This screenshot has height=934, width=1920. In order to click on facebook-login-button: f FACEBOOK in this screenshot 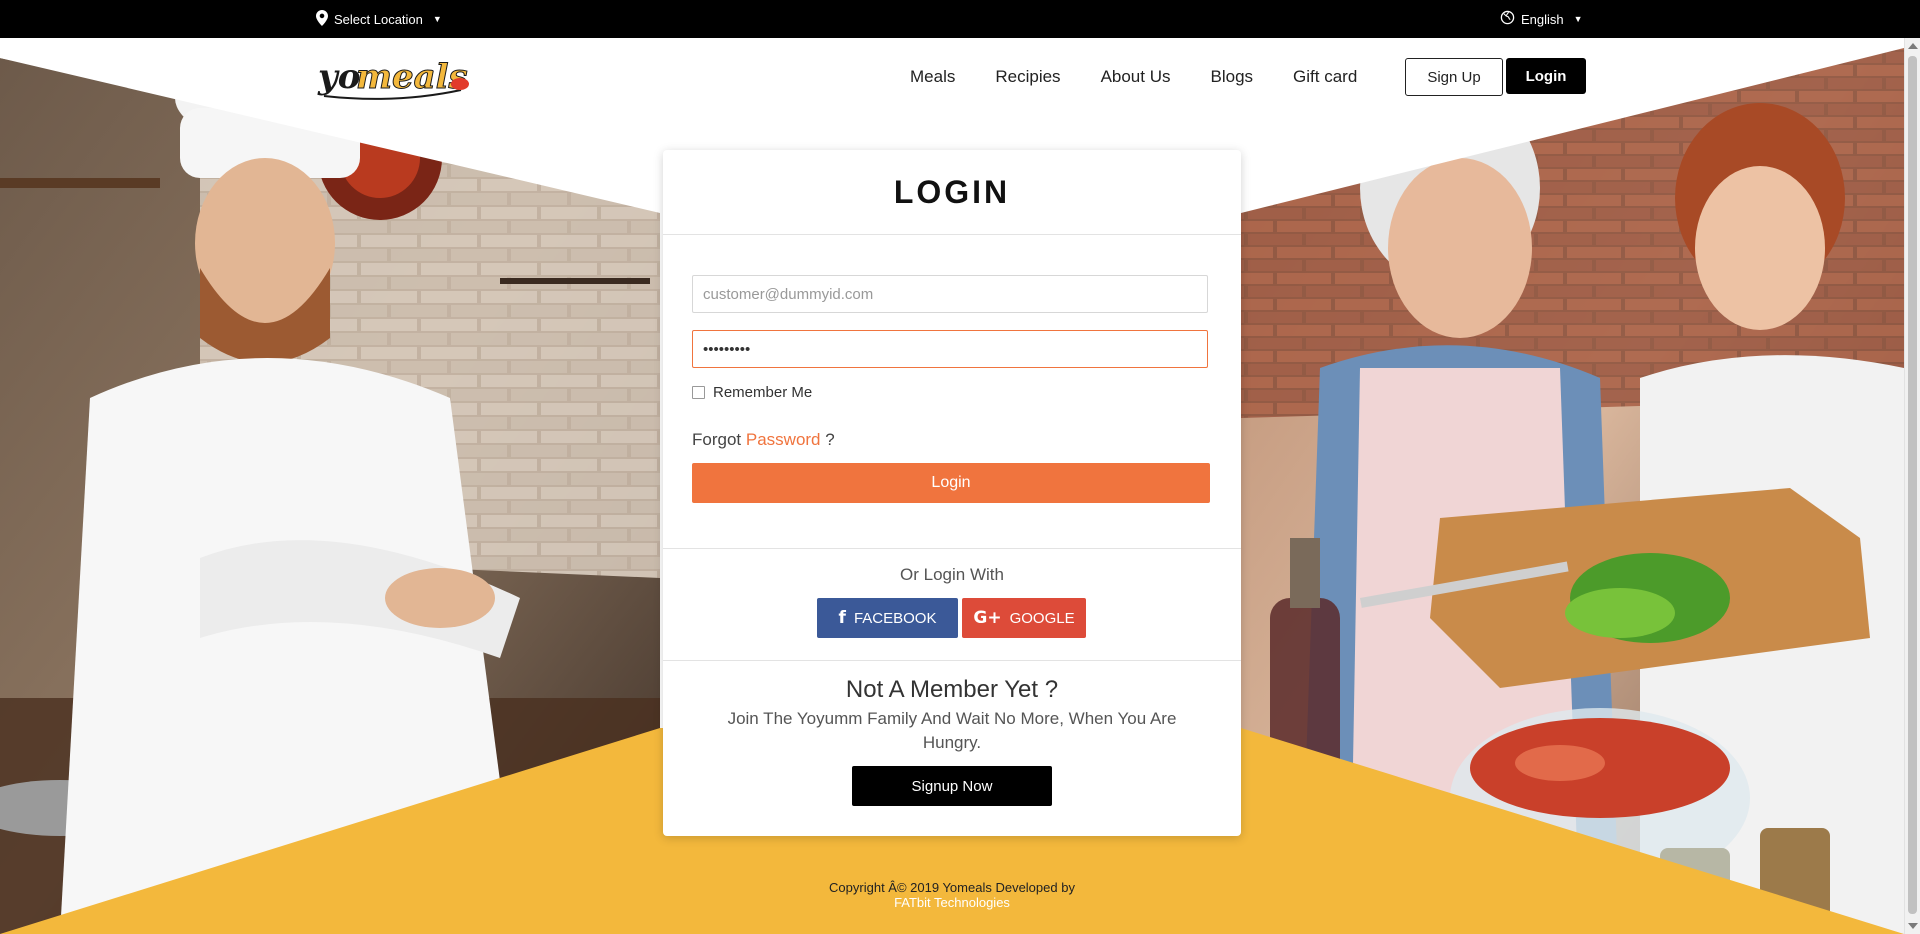, I will do `click(887, 618)`.